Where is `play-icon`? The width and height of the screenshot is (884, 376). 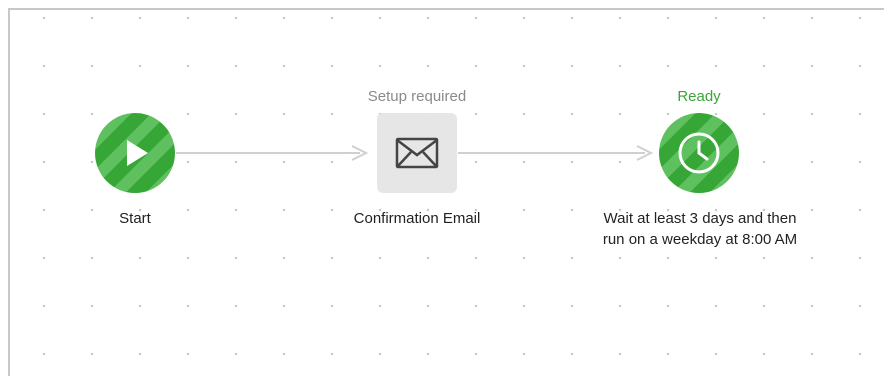
play-icon is located at coordinates (137, 153).